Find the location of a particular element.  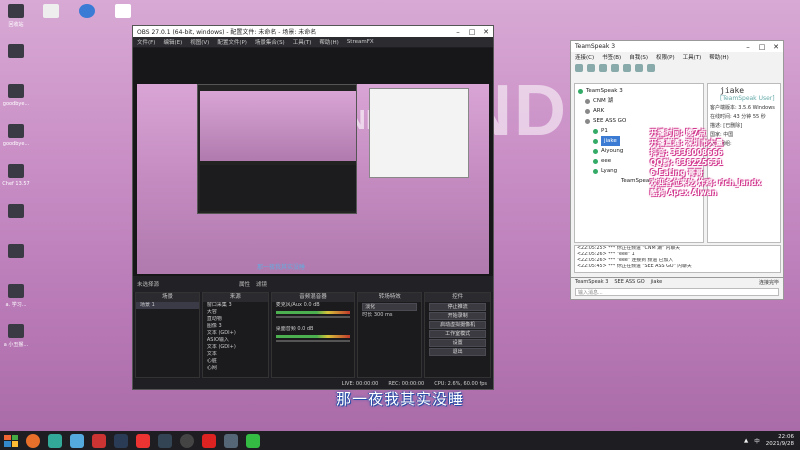

tree-node: TeamSpeak 3 is located at coordinates (639, 91).